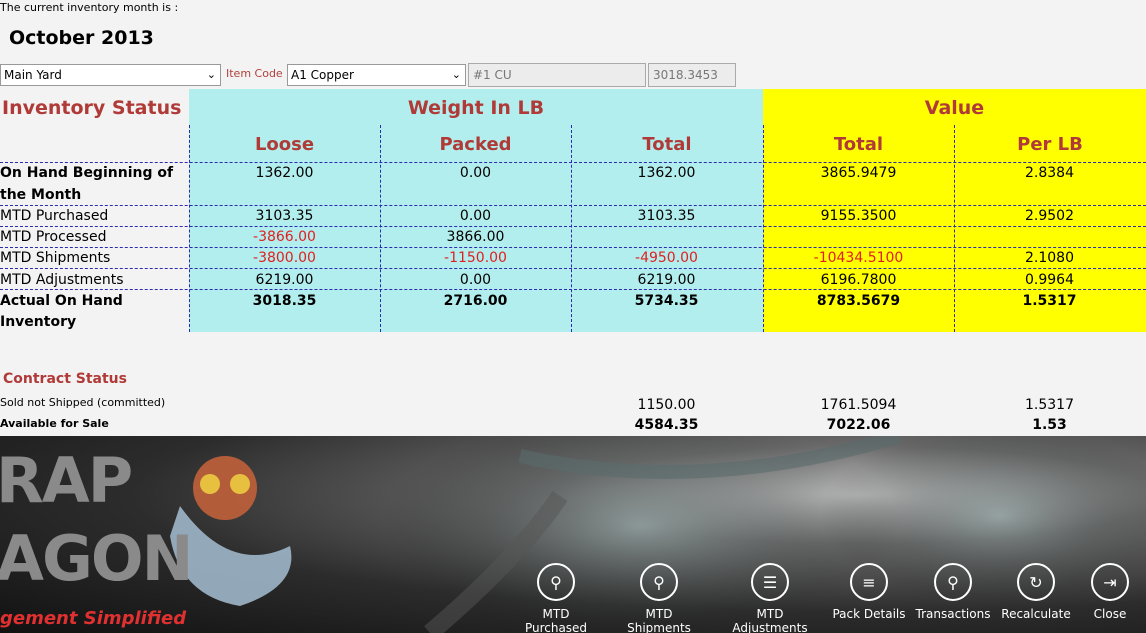 Image resolution: width=1146 pixels, height=633 pixels. Describe the element at coordinates (284, 237) in the screenshot. I see `table-cell: -3866.00` at that location.